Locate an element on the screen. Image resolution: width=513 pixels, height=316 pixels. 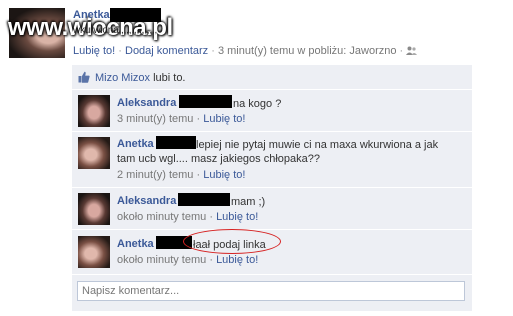
post-author-name: Anetka is located at coordinates (91, 15).